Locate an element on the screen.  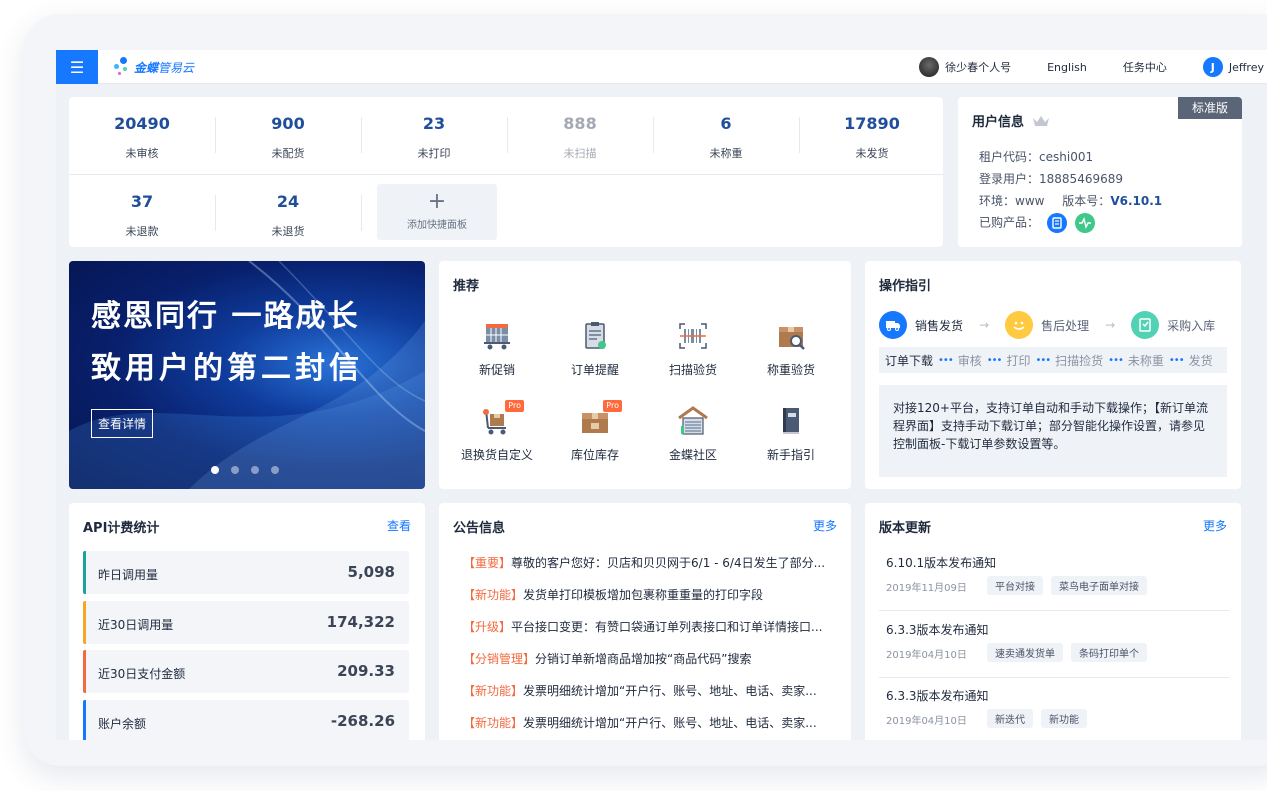
stock-box-icon: Pro is located at coordinates (600, 419).